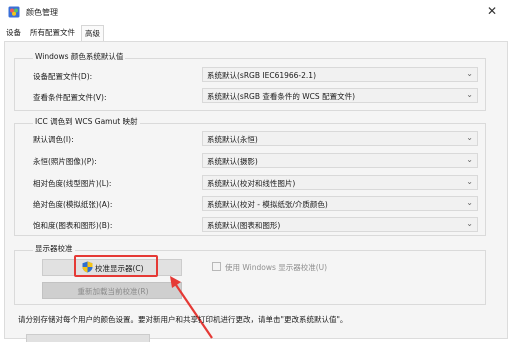  What do you see at coordinates (191, 307) in the screenshot?
I see `red-arrow-annotation` at bounding box center [191, 307].